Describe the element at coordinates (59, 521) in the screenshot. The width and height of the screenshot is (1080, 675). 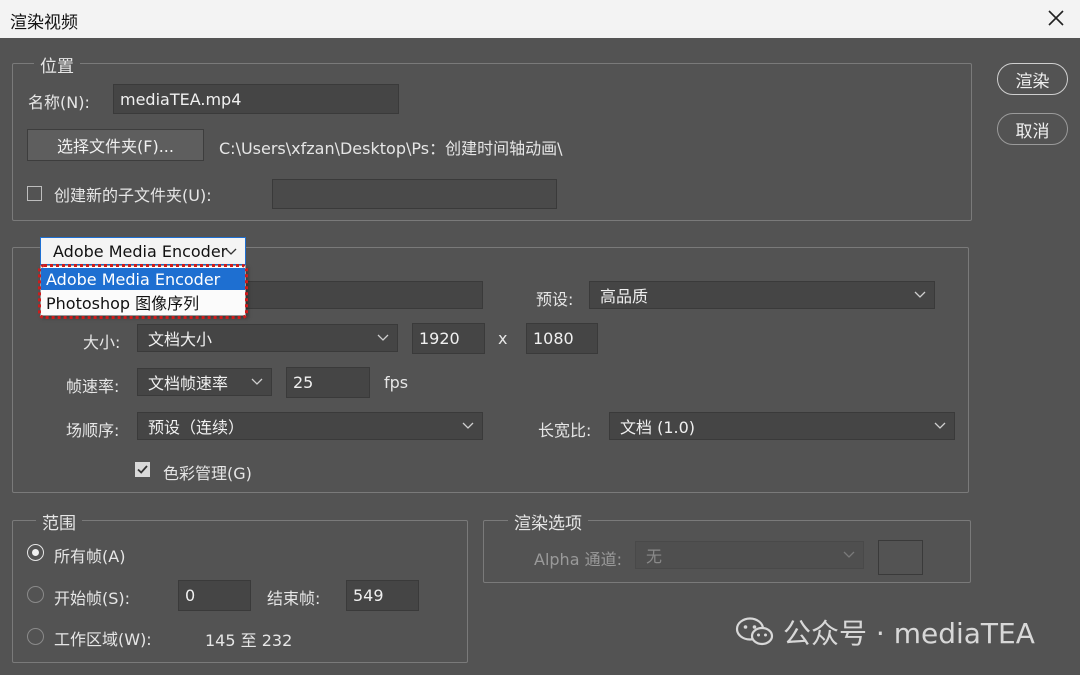
I see `range-legend: 范围` at that location.